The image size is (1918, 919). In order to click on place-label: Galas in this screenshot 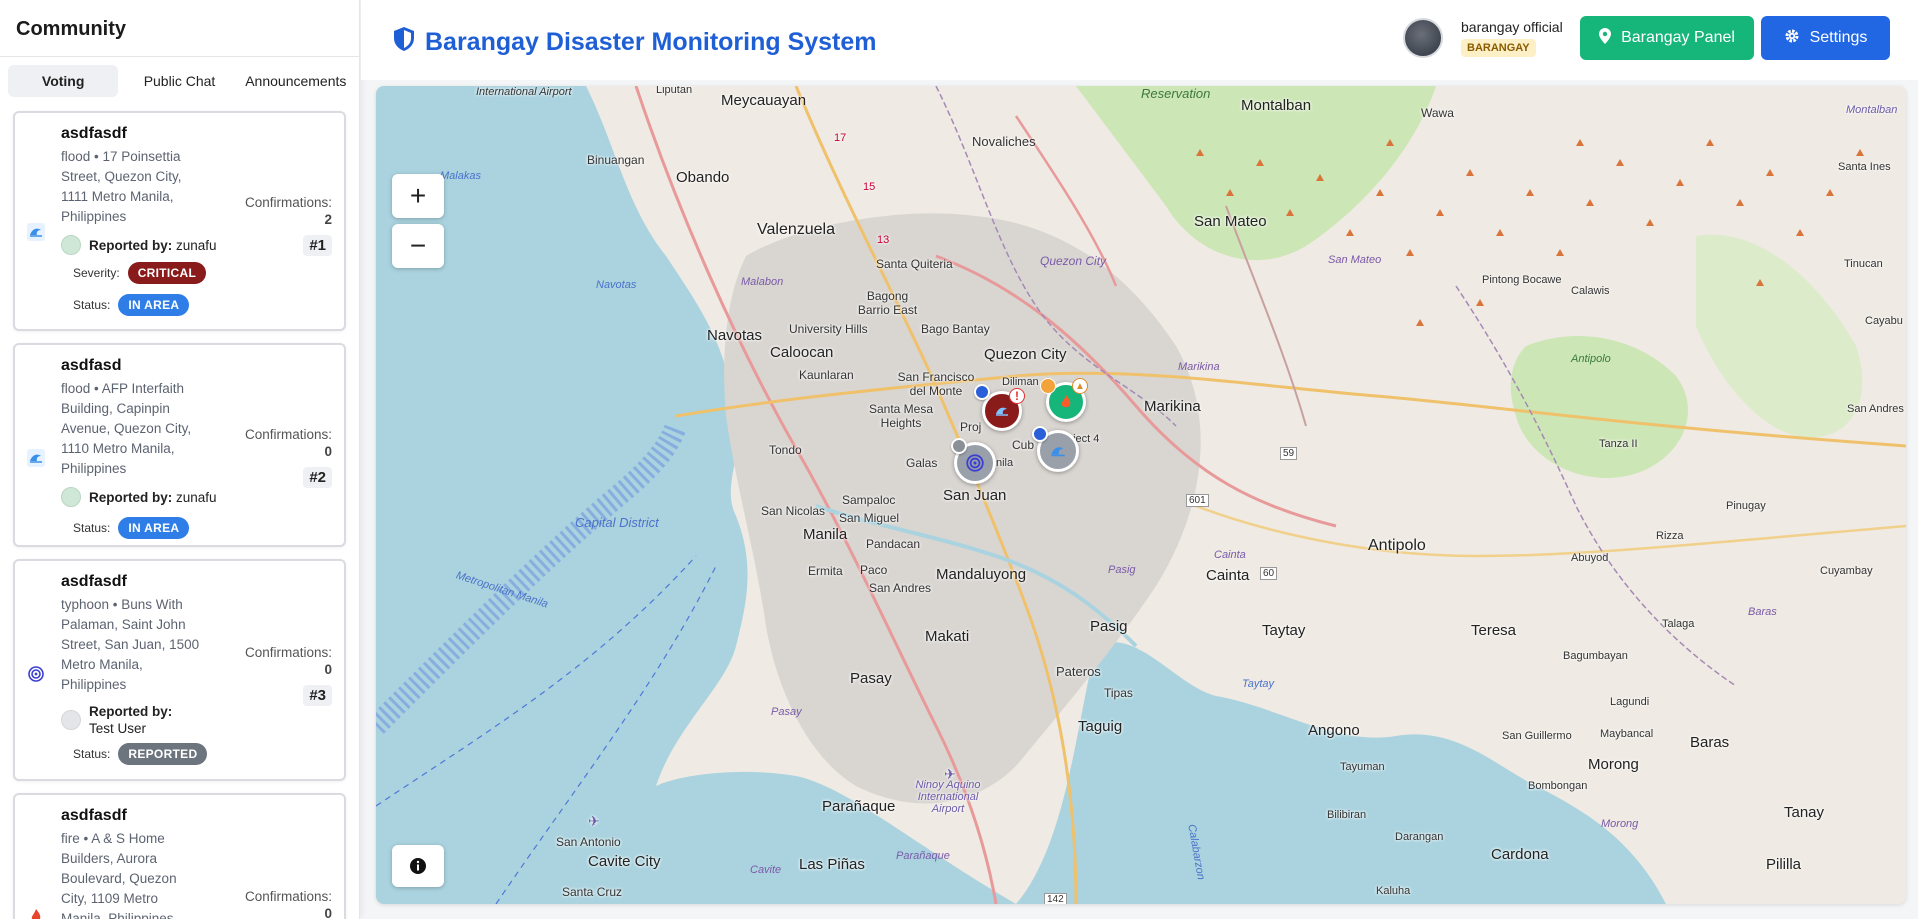, I will do `click(922, 463)`.